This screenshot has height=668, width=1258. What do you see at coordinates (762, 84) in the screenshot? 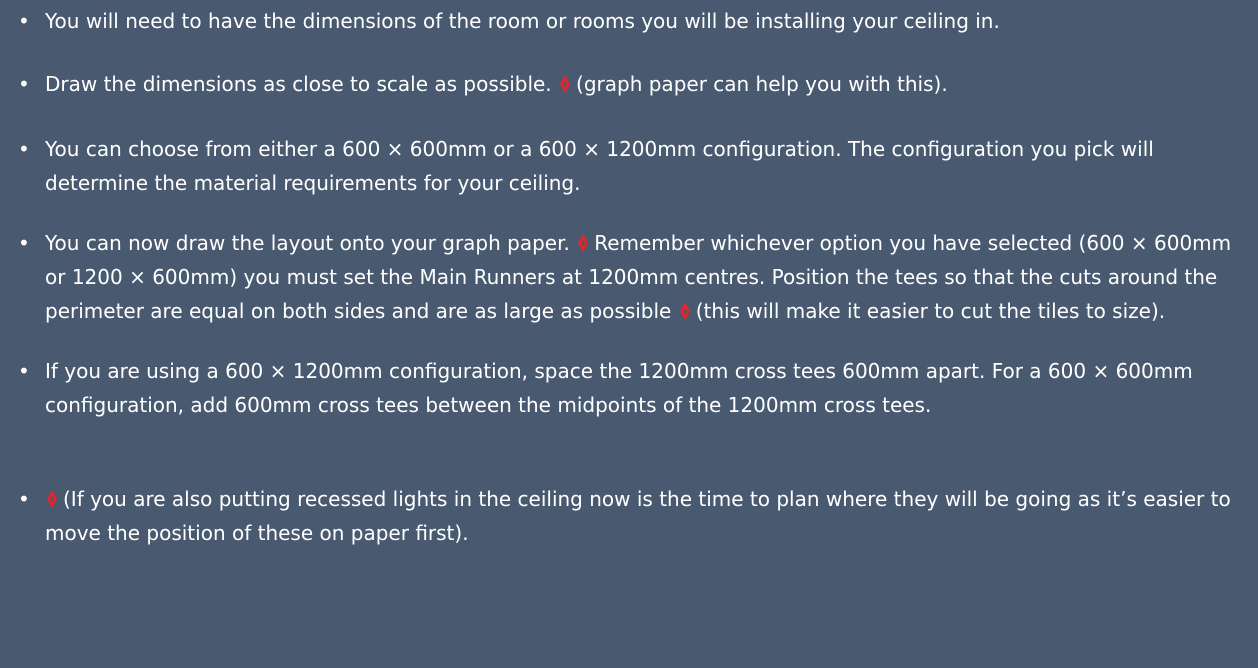
I see `list-item-text: (graph paper can help you with this).` at bounding box center [762, 84].